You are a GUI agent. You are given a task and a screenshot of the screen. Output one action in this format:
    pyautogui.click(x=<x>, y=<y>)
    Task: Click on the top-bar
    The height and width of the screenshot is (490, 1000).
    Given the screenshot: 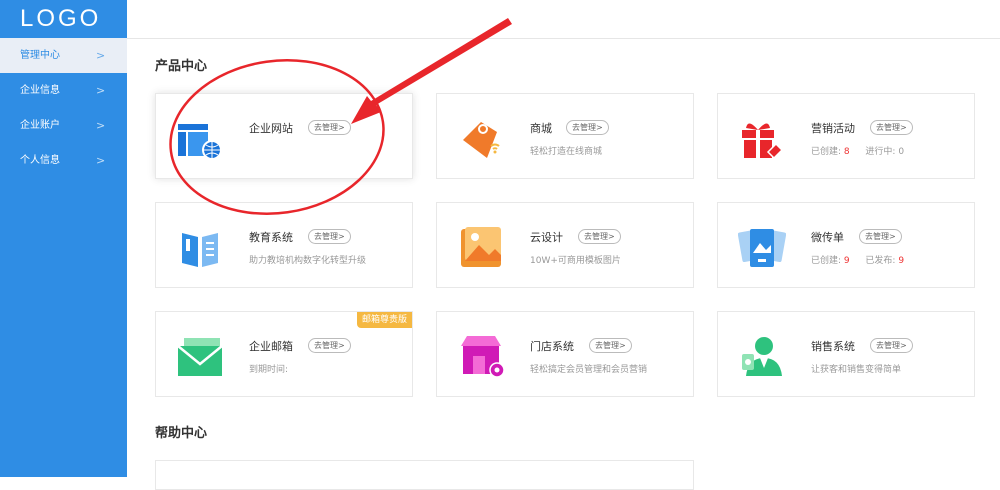 What is the action you would take?
    pyautogui.click(x=563, y=19)
    